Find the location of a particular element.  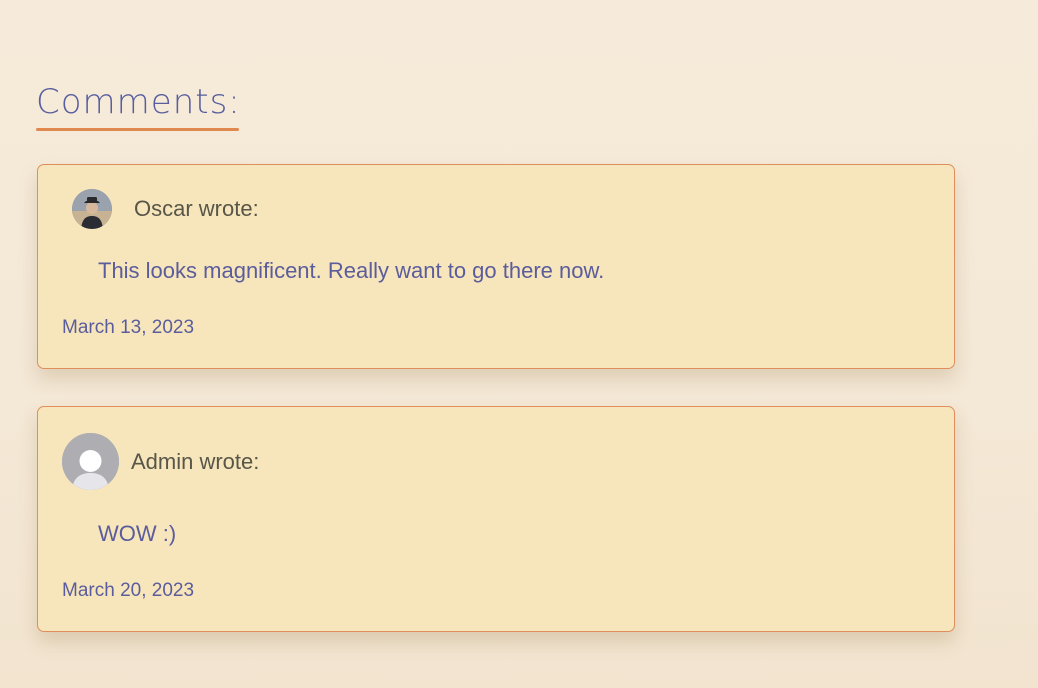

comment-author: Admin wrote: is located at coordinates (195, 461).